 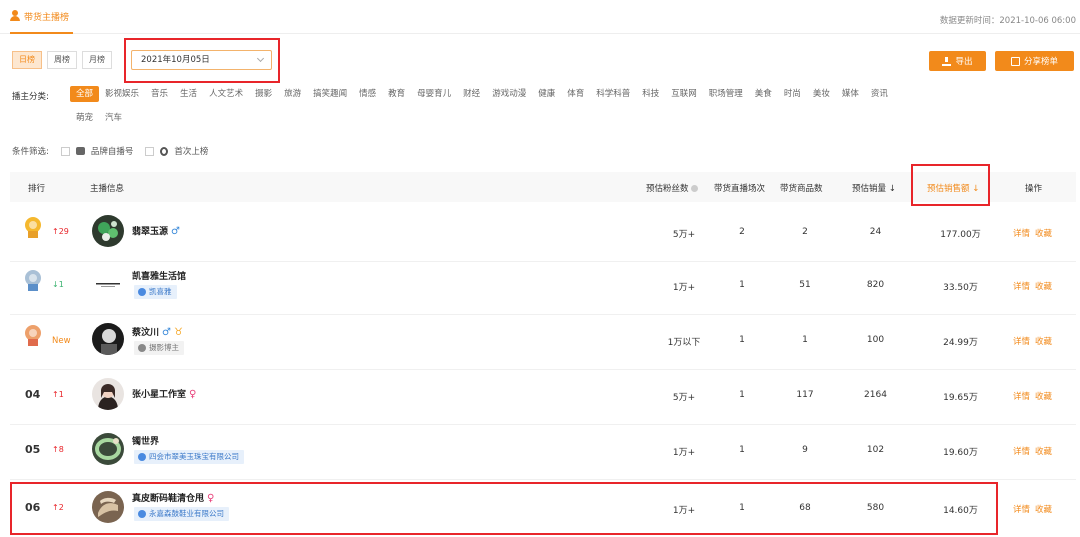 What do you see at coordinates (122, 94) in the screenshot?
I see `category-item: 影视娱乐` at bounding box center [122, 94].